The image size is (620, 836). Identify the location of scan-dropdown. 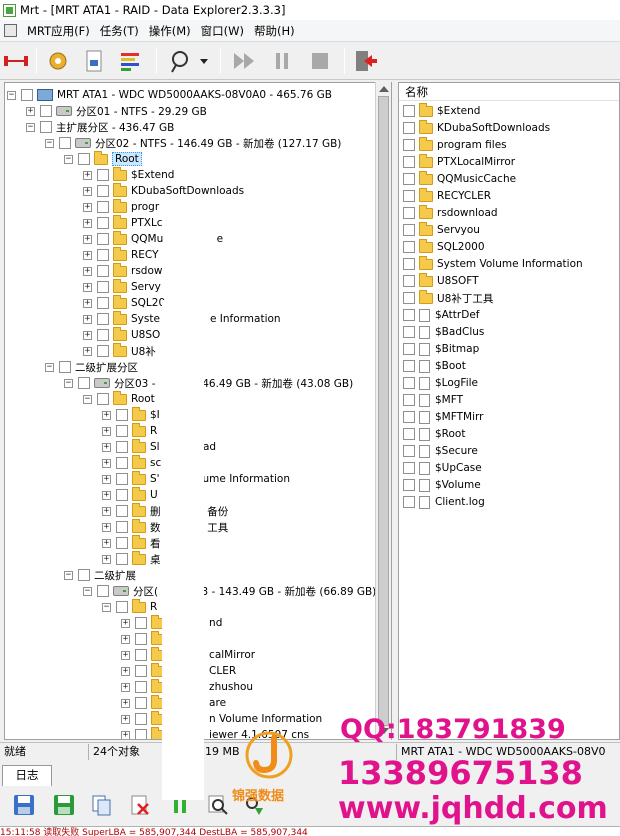
(204, 61).